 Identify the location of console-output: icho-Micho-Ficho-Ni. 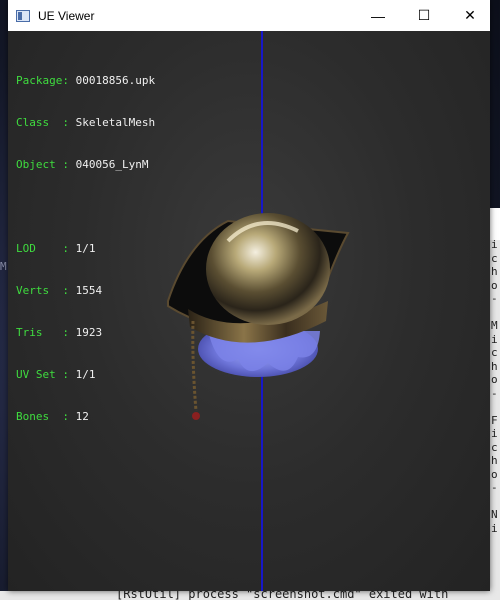
(495, 386).